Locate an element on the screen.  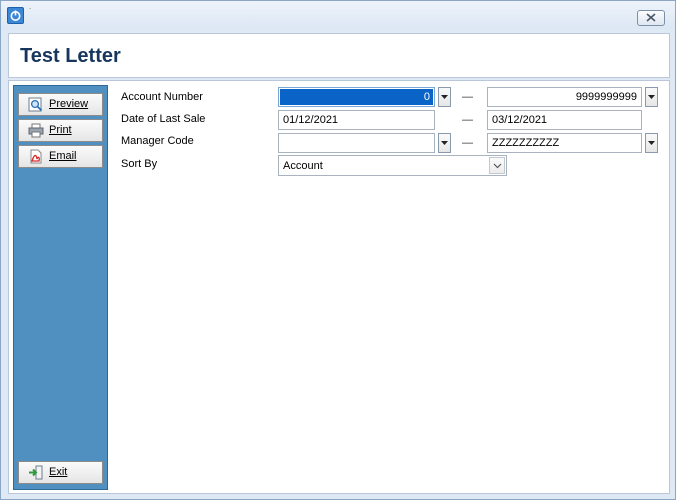
close-icon is located at coordinates (651, 17).